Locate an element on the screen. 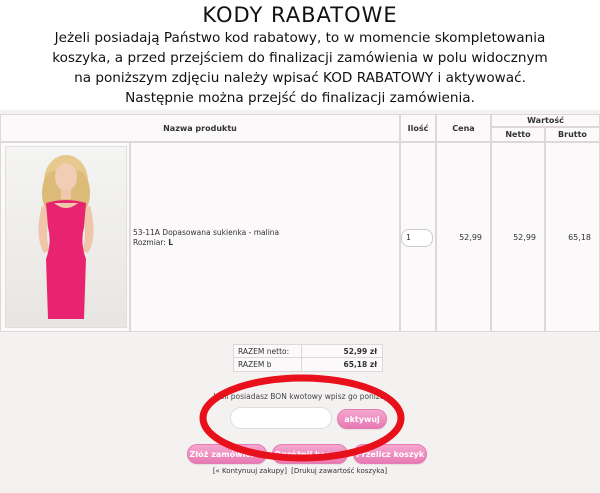 Image resolution: width=600 pixels, height=493 pixels. page-title: KODY RABATOWE is located at coordinates (300, 15).